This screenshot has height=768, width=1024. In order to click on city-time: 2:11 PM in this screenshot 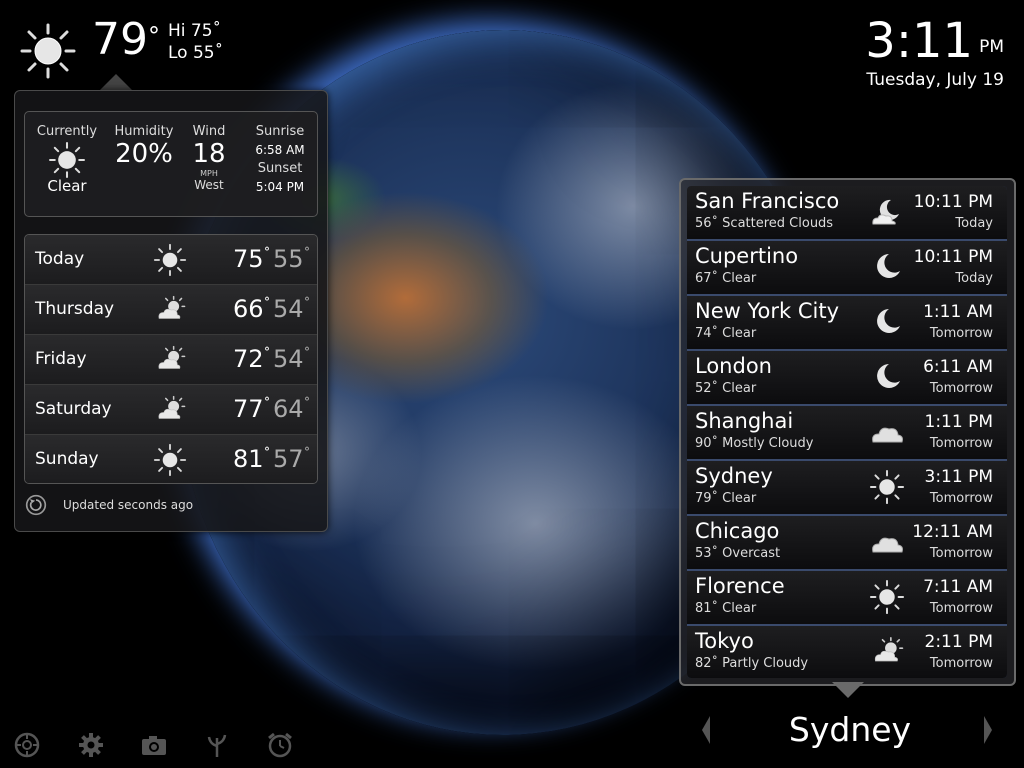, I will do `click(959, 642)`.